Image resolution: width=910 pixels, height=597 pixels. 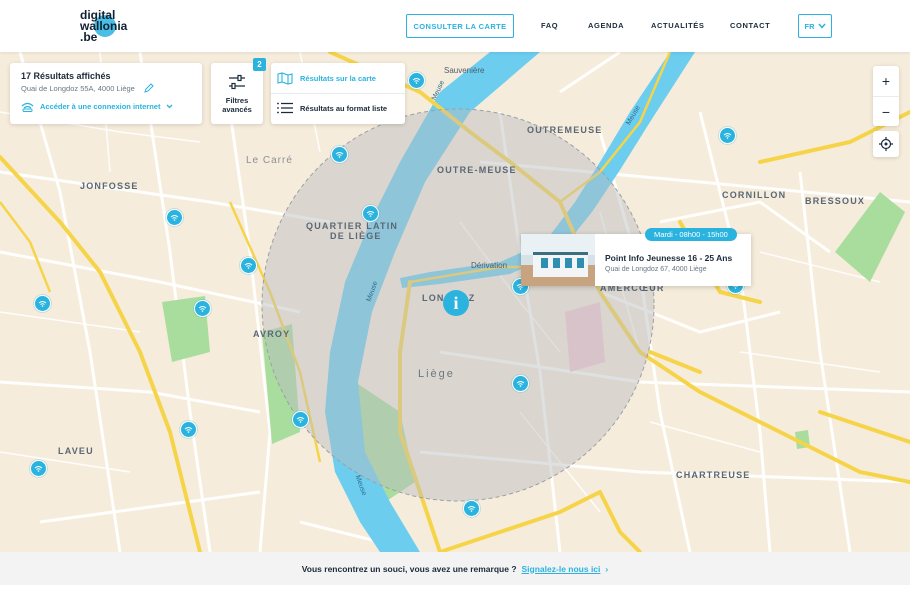 What do you see at coordinates (656, 269) in the screenshot?
I see `location-address: Quai de Longdoz 67, 4000 Liège` at bounding box center [656, 269].